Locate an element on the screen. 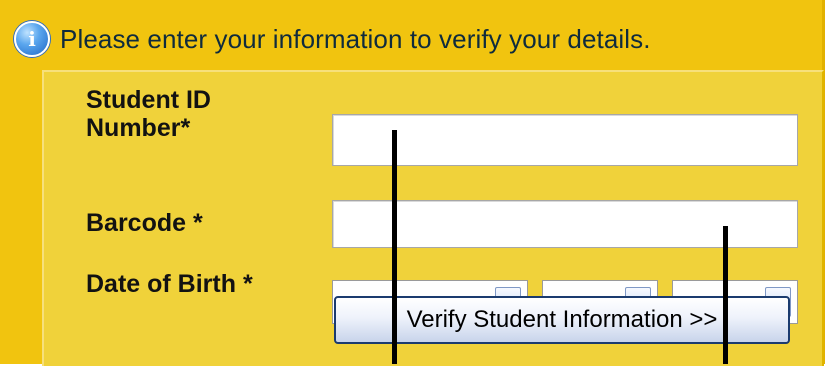  barcode-input is located at coordinates (565, 224).